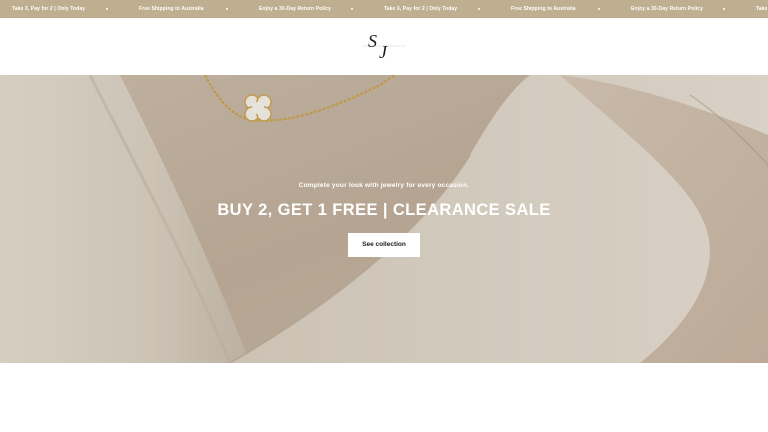 Image resolution: width=768 pixels, height=432 pixels. I want to click on svg-text: J, so click(383, 52).